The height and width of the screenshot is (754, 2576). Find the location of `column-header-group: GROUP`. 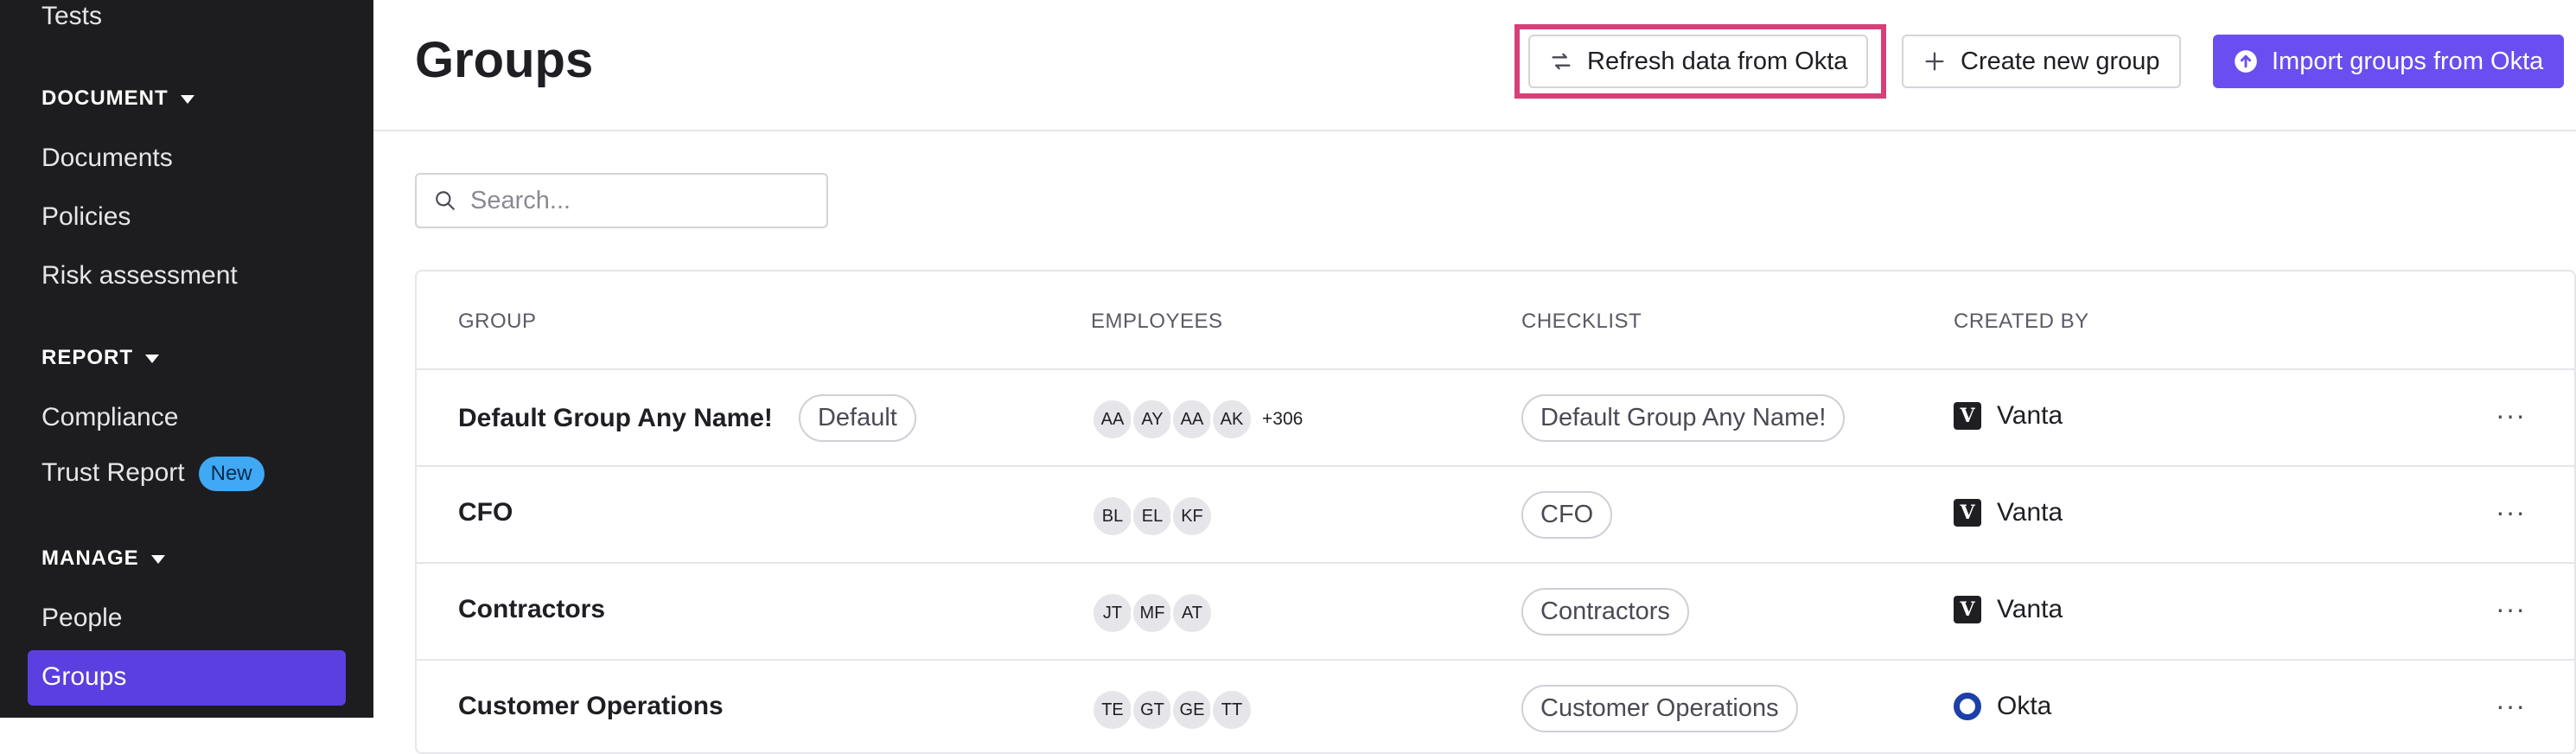

column-header-group: GROUP is located at coordinates (497, 322).